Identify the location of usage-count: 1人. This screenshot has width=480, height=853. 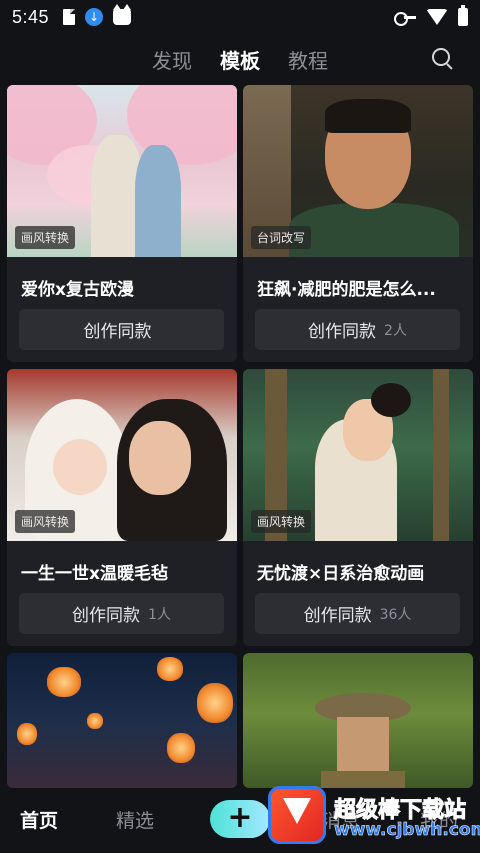
(159, 614).